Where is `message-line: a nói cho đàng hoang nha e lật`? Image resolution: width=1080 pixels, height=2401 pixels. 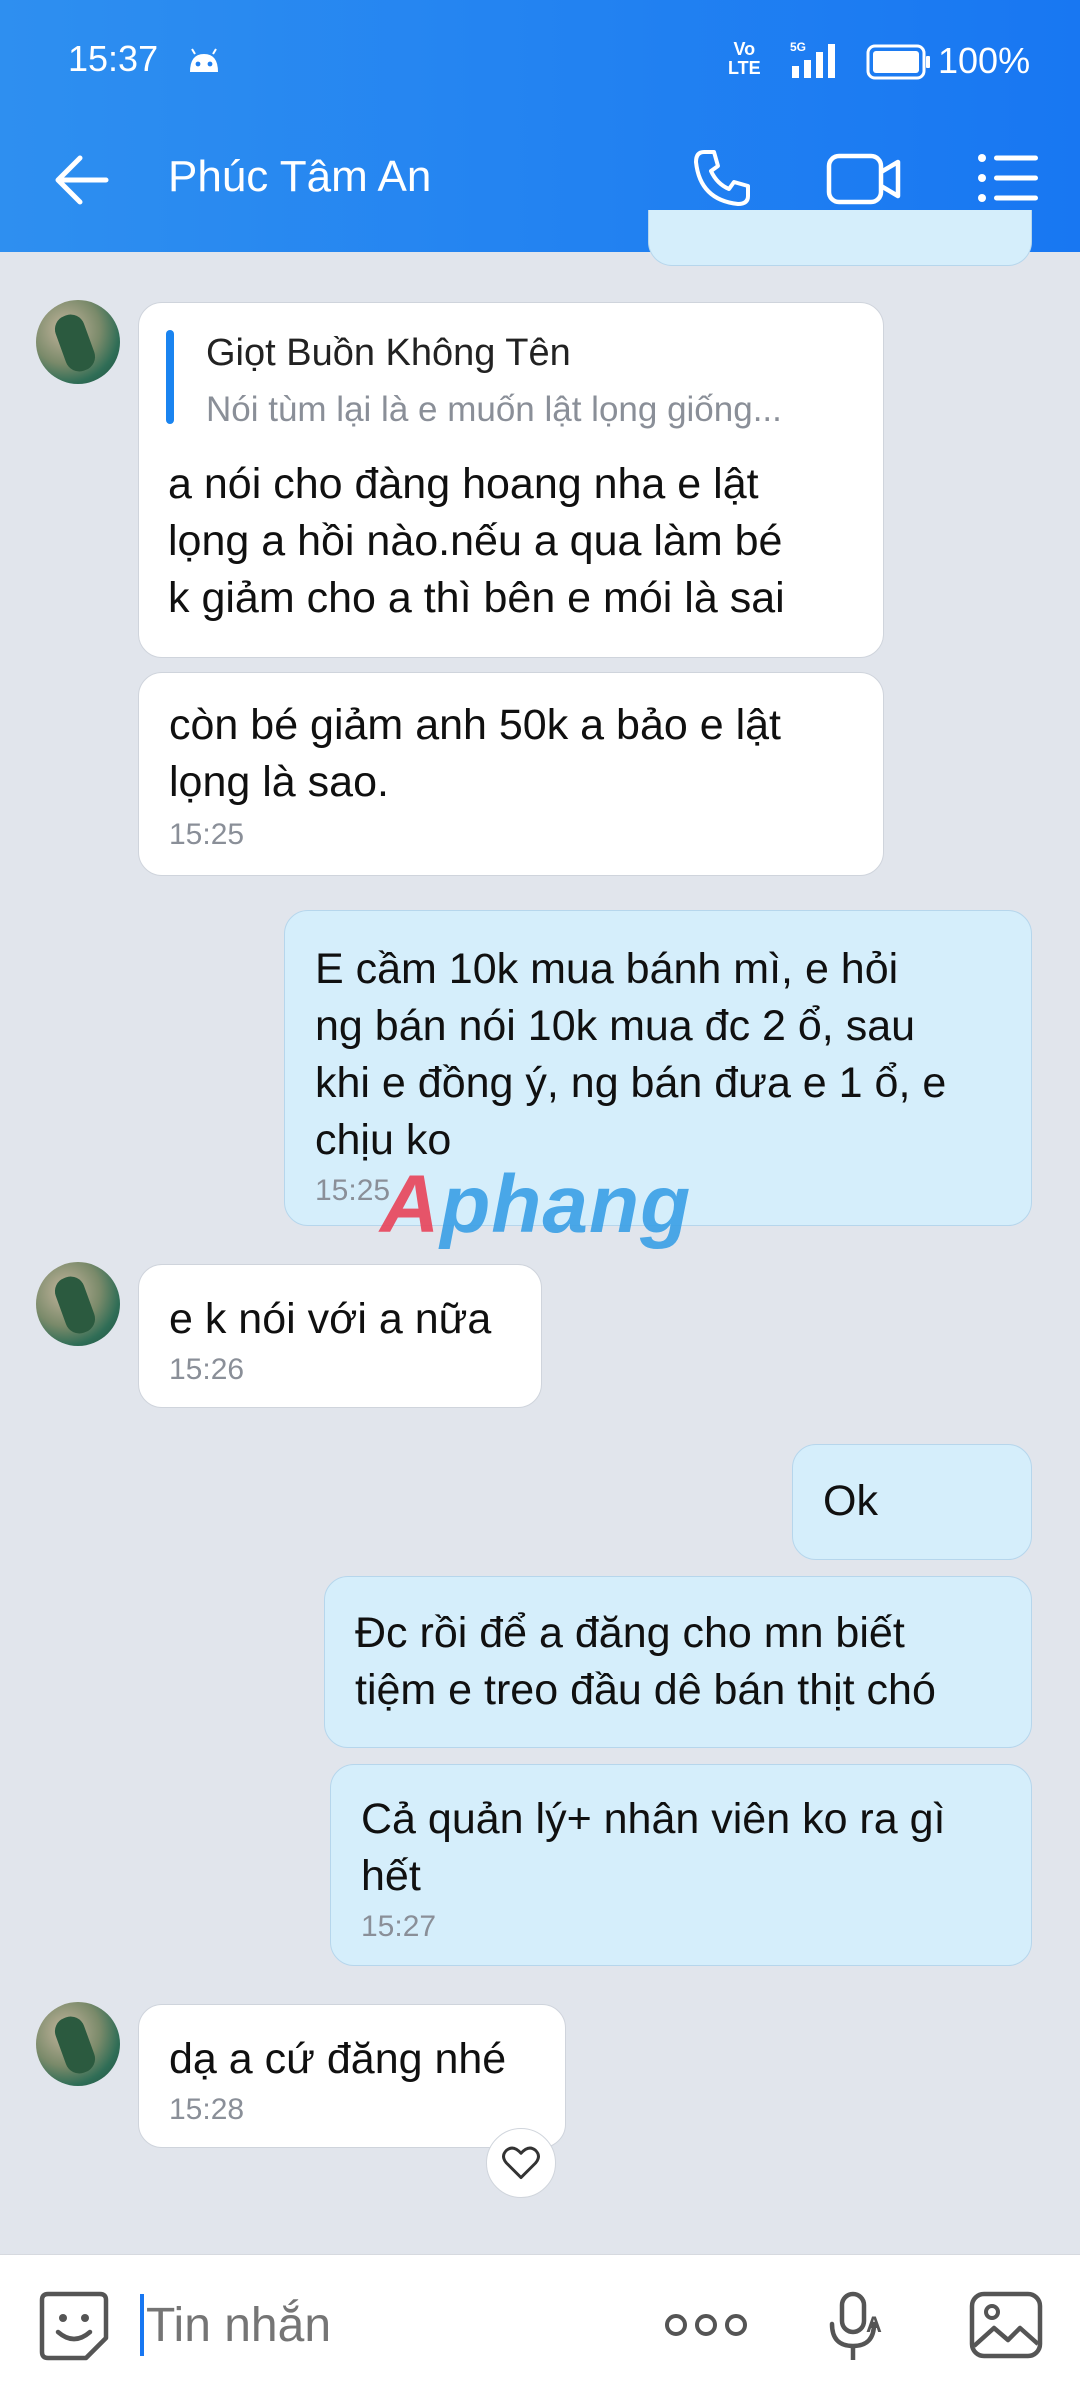
message-line: a nói cho đàng hoang nha e lật is located at coordinates (463, 484).